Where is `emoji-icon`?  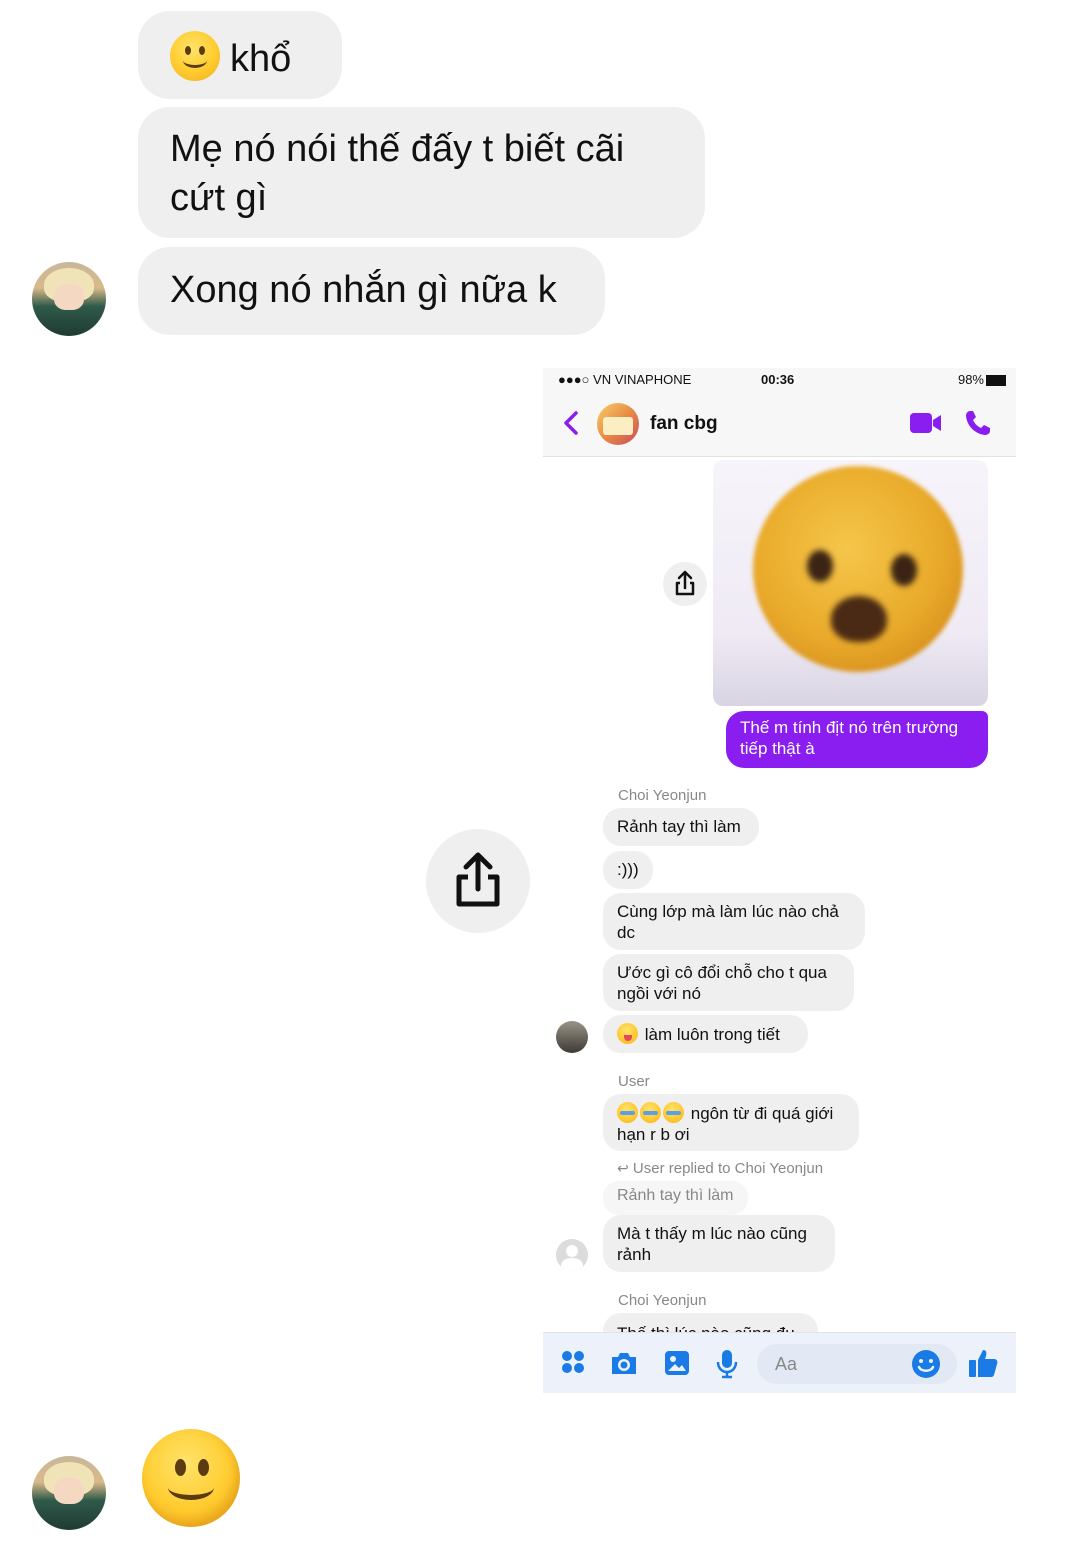 emoji-icon is located at coordinates (926, 1364).